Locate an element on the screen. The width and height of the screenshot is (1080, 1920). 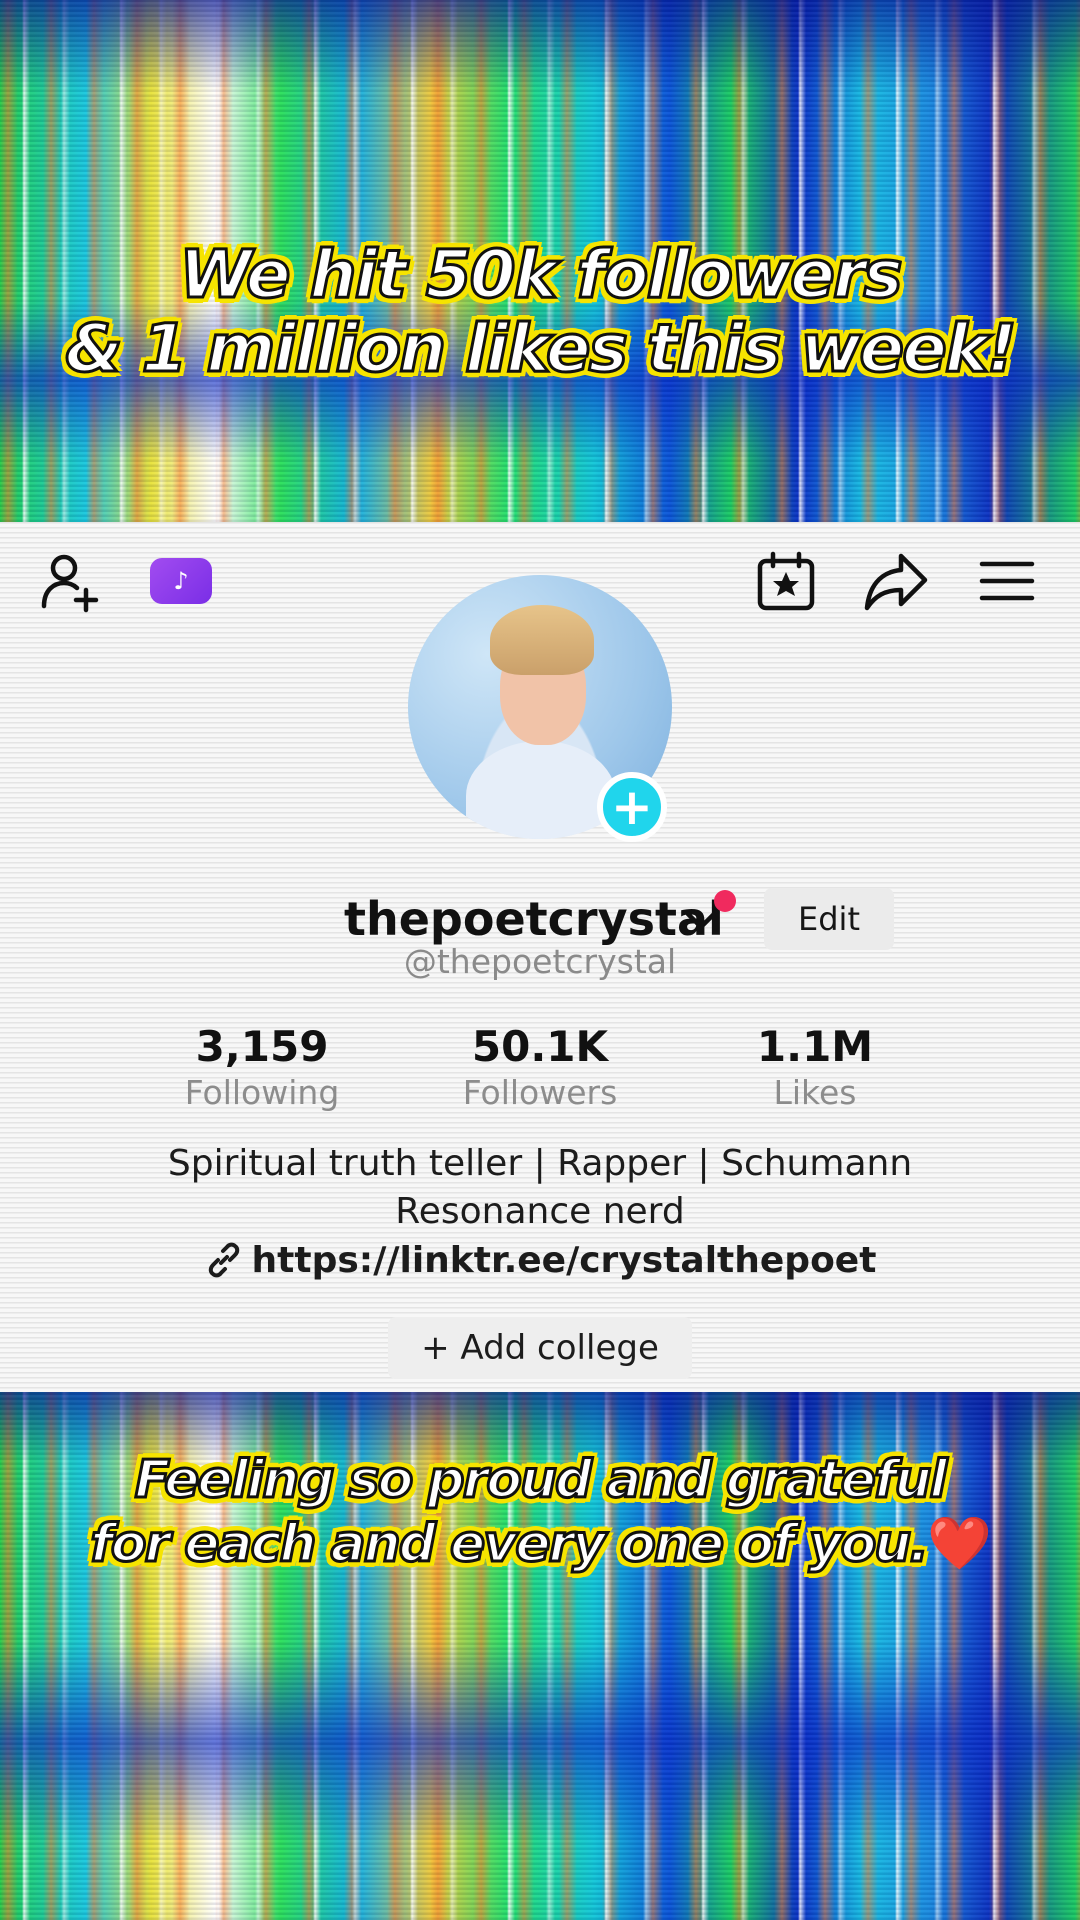
chevron-down-icon is located at coordinates (701, 921).